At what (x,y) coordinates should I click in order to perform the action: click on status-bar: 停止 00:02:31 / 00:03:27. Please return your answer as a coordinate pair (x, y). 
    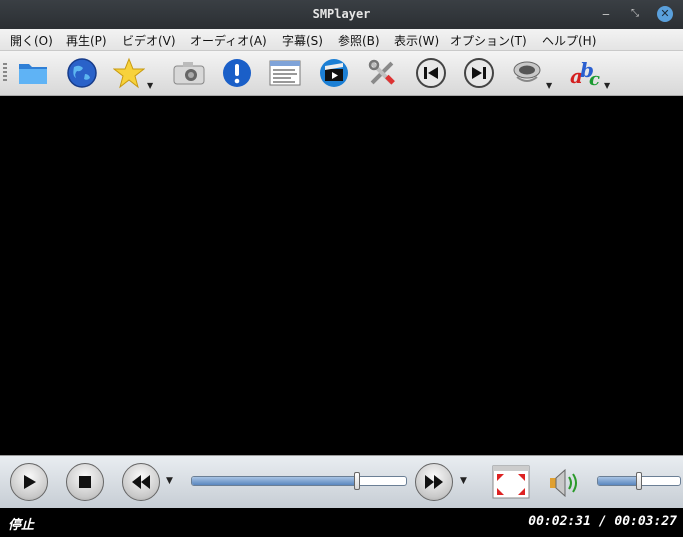
    Looking at the image, I should click on (341, 522).